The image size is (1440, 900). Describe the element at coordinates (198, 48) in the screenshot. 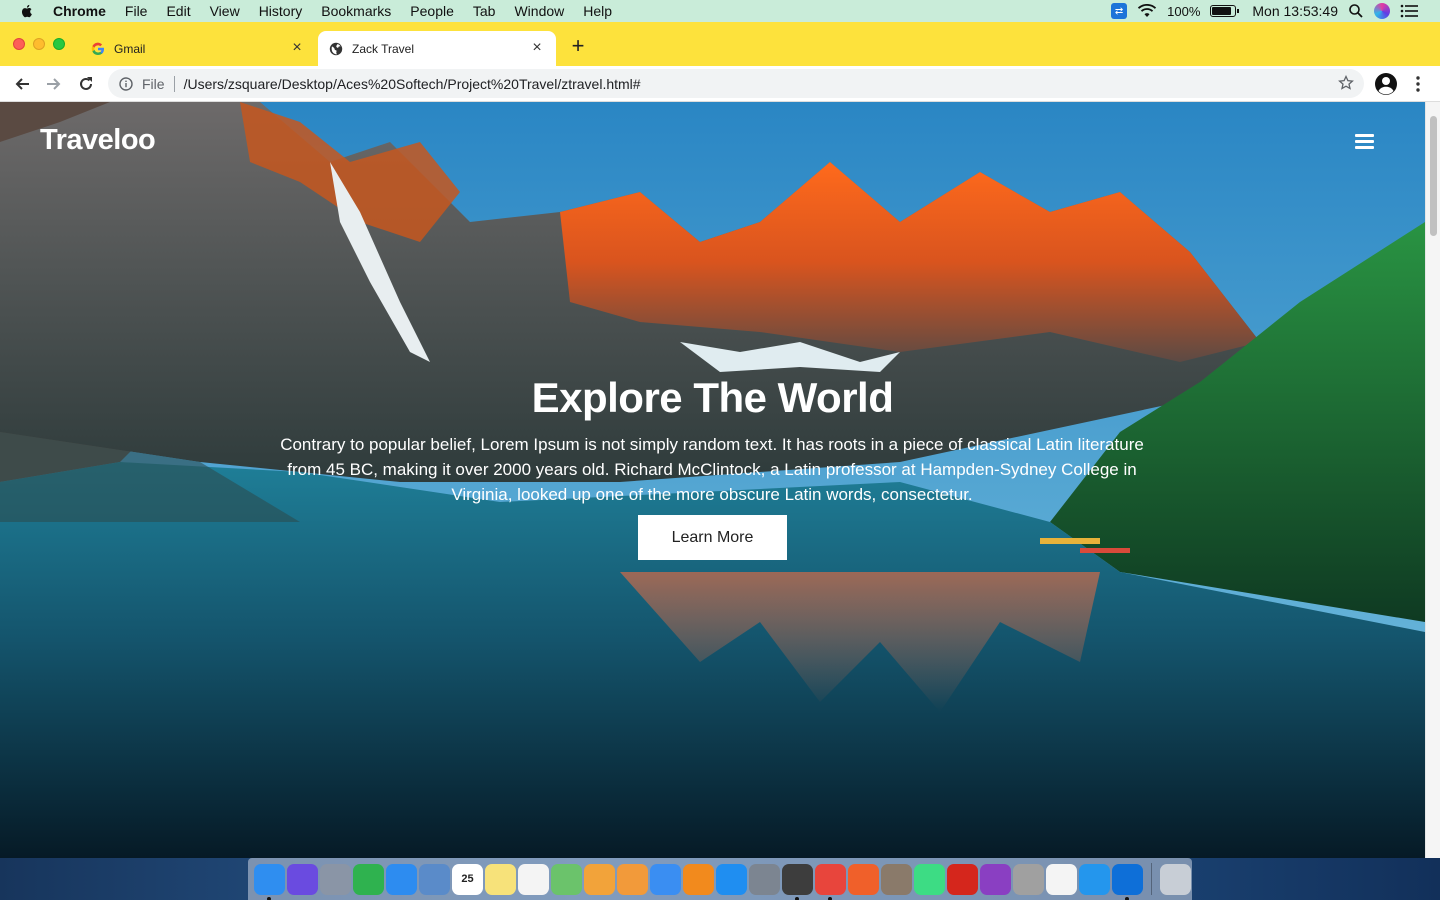

I see `tab-gmail: Gmail ×` at that location.